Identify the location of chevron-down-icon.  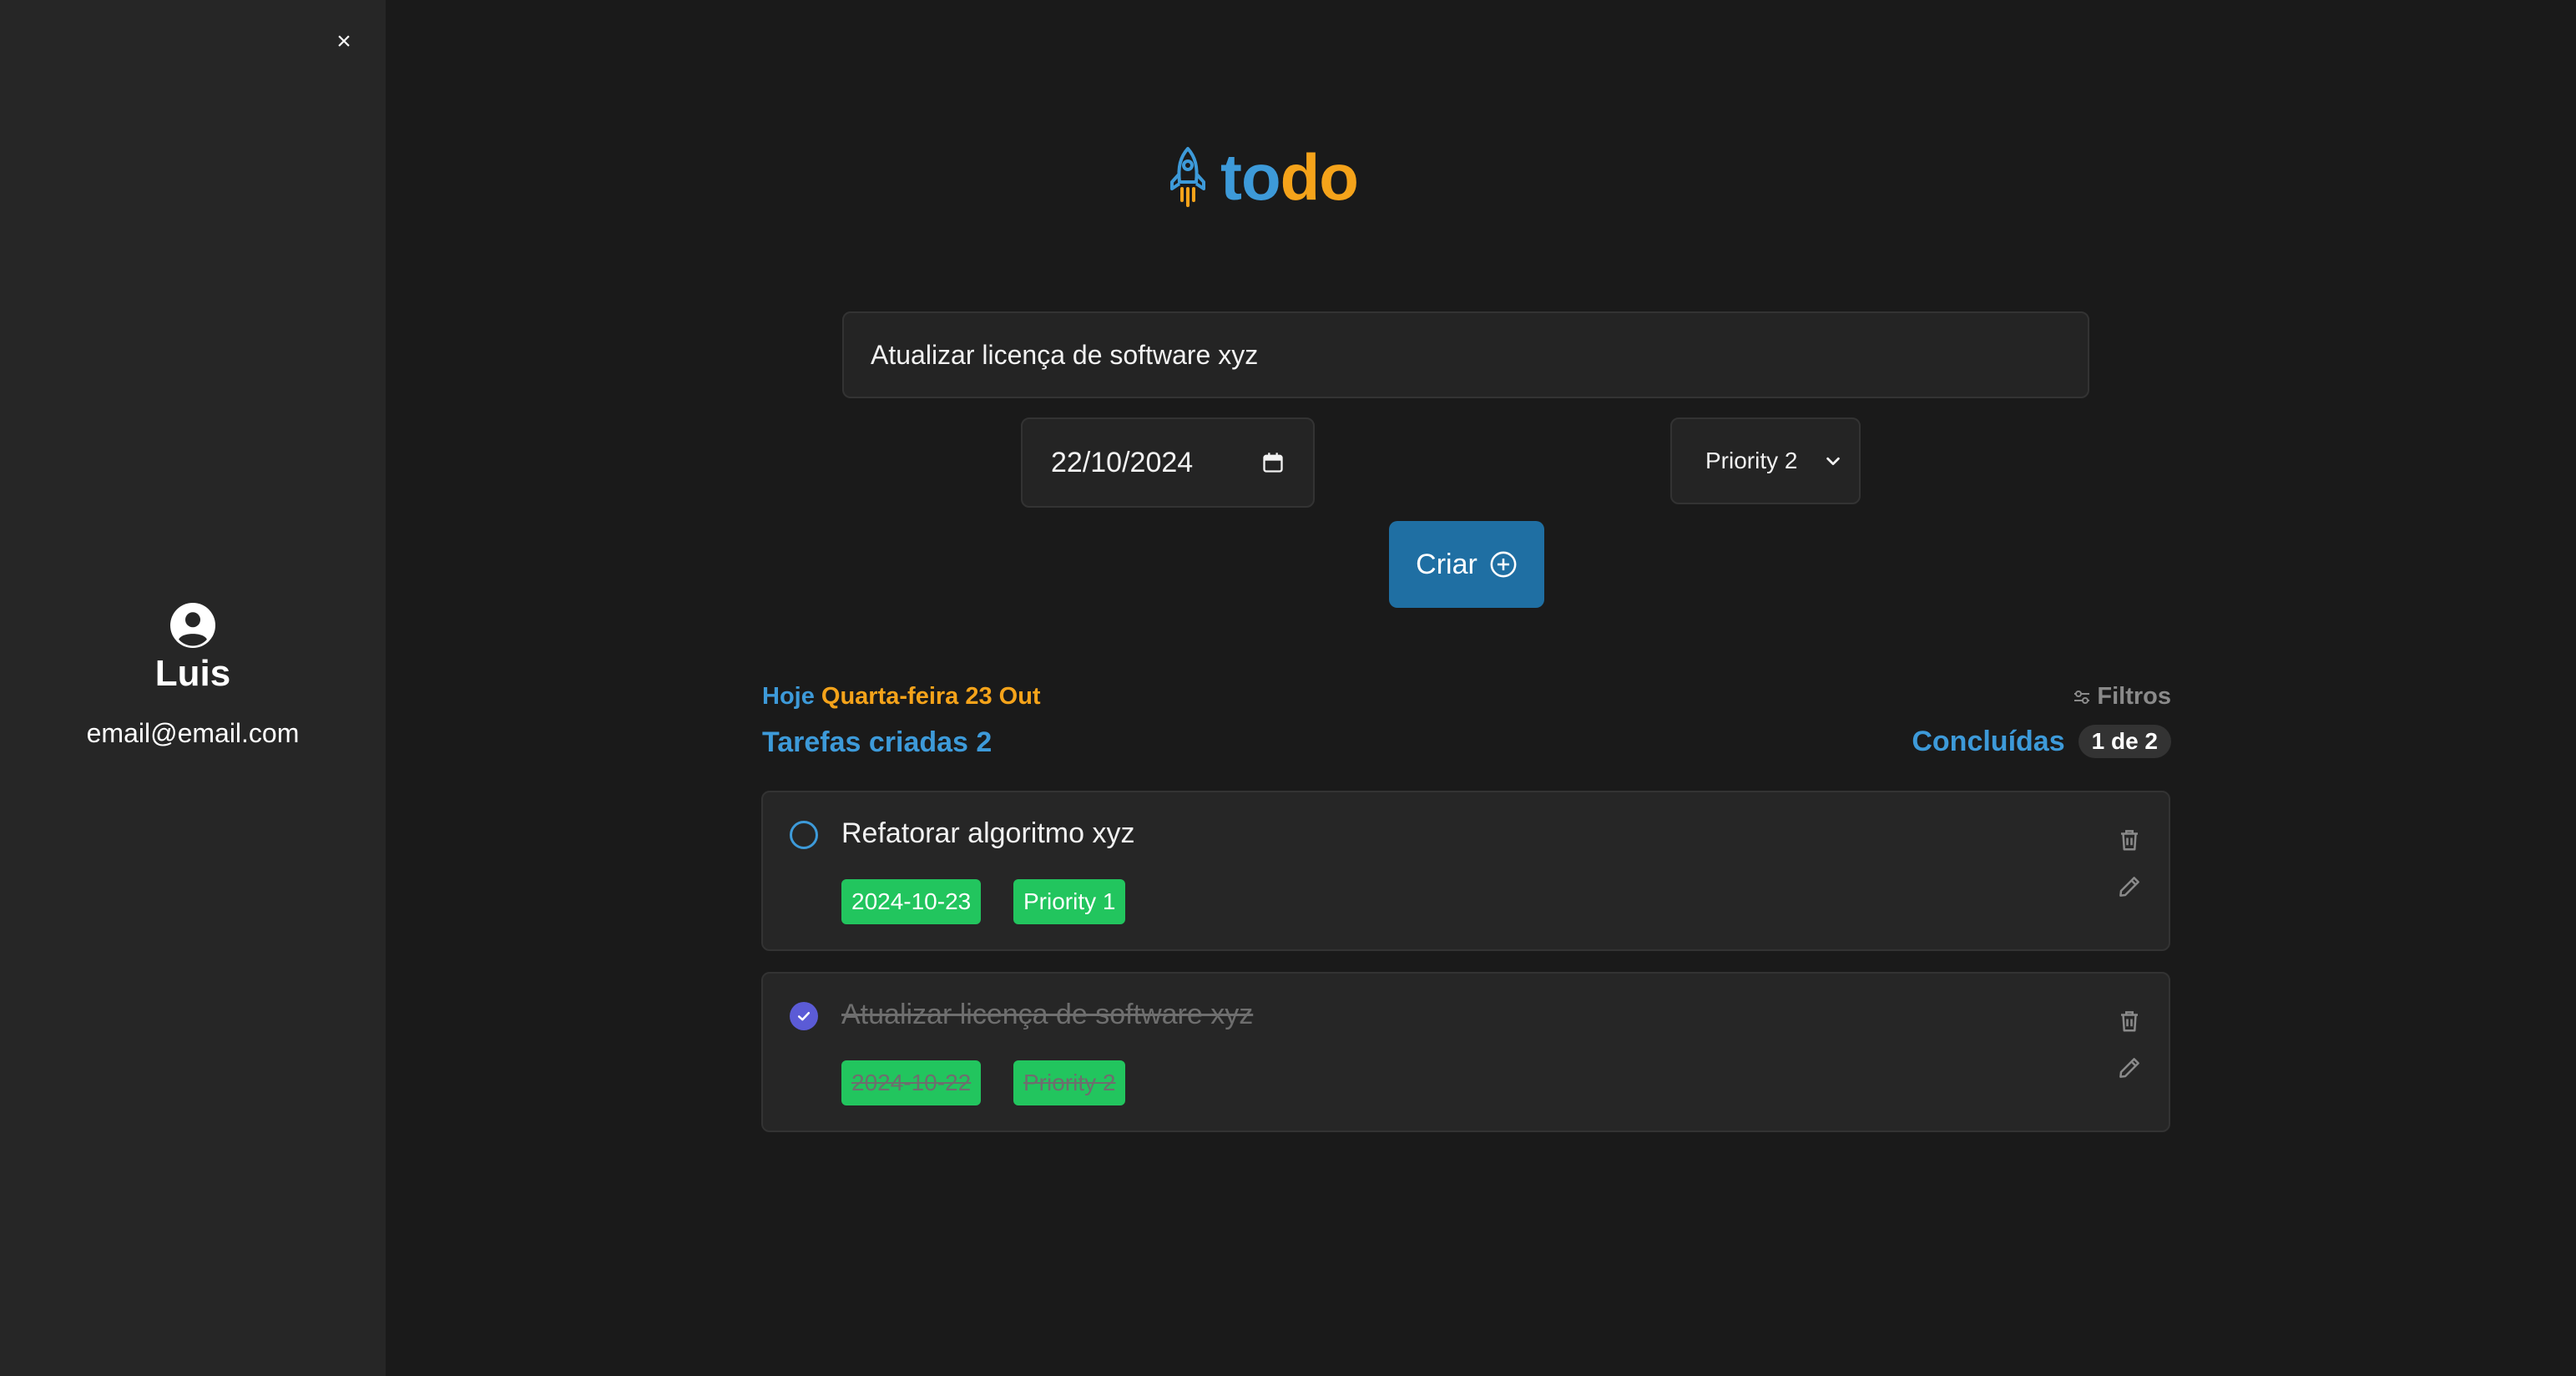
(1833, 461).